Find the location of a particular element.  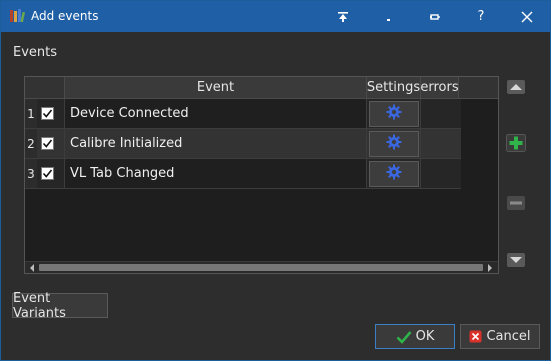

row-number: 2 is located at coordinates (31, 144).